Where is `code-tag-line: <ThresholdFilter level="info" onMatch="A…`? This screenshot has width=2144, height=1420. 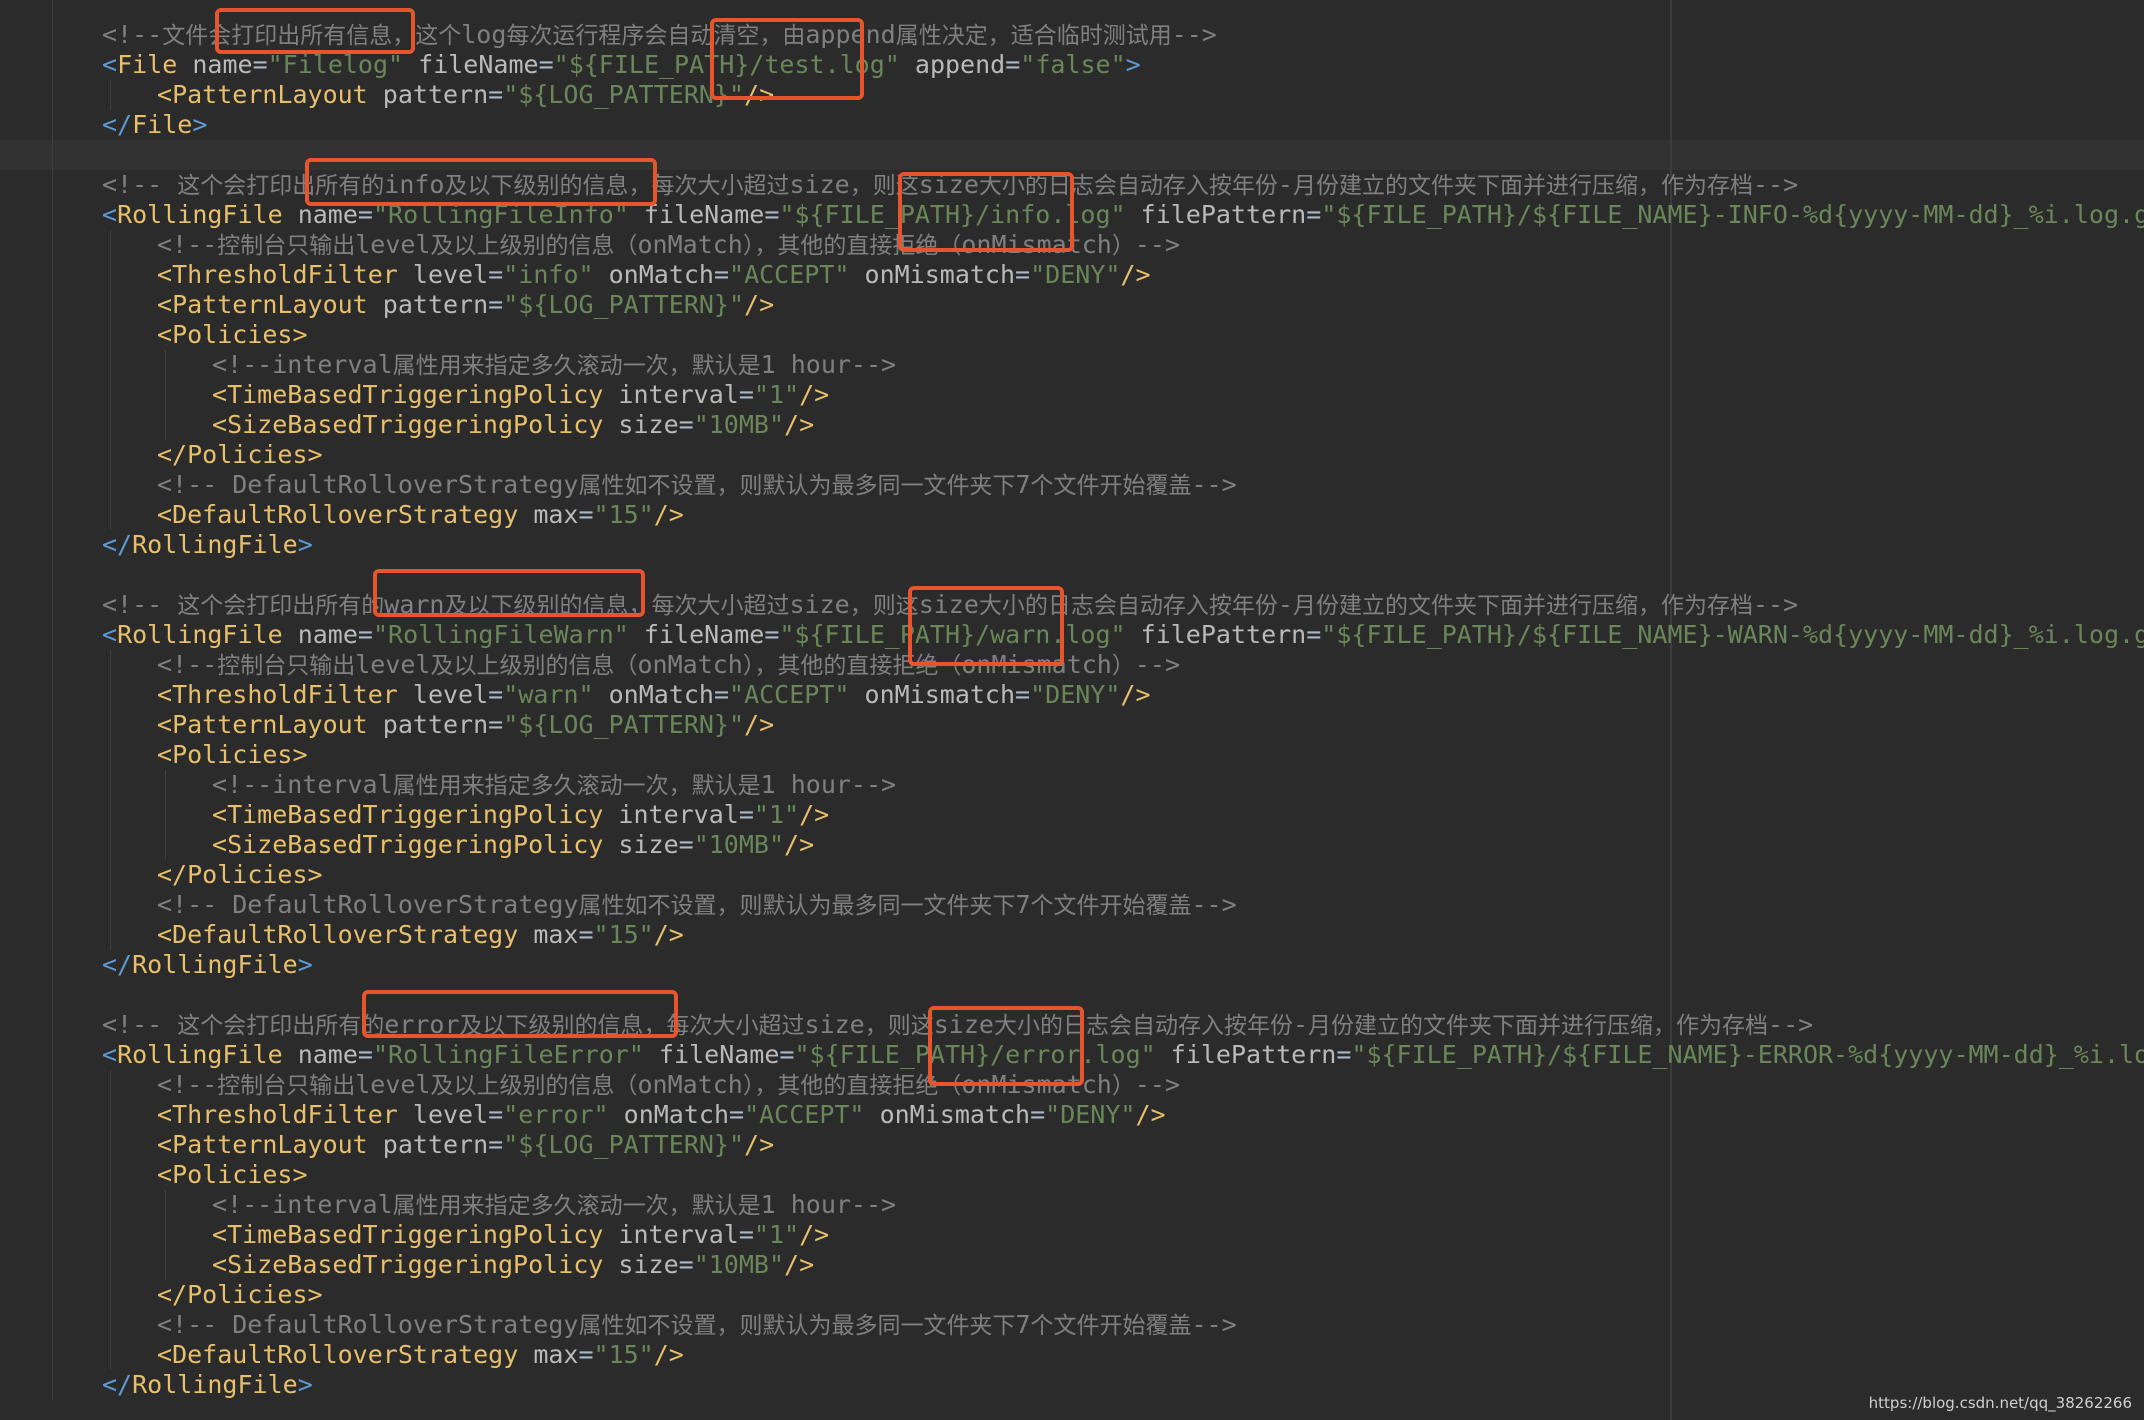
code-tag-line: <ThresholdFilter level="info" onMatch="A… is located at coordinates (654, 275).